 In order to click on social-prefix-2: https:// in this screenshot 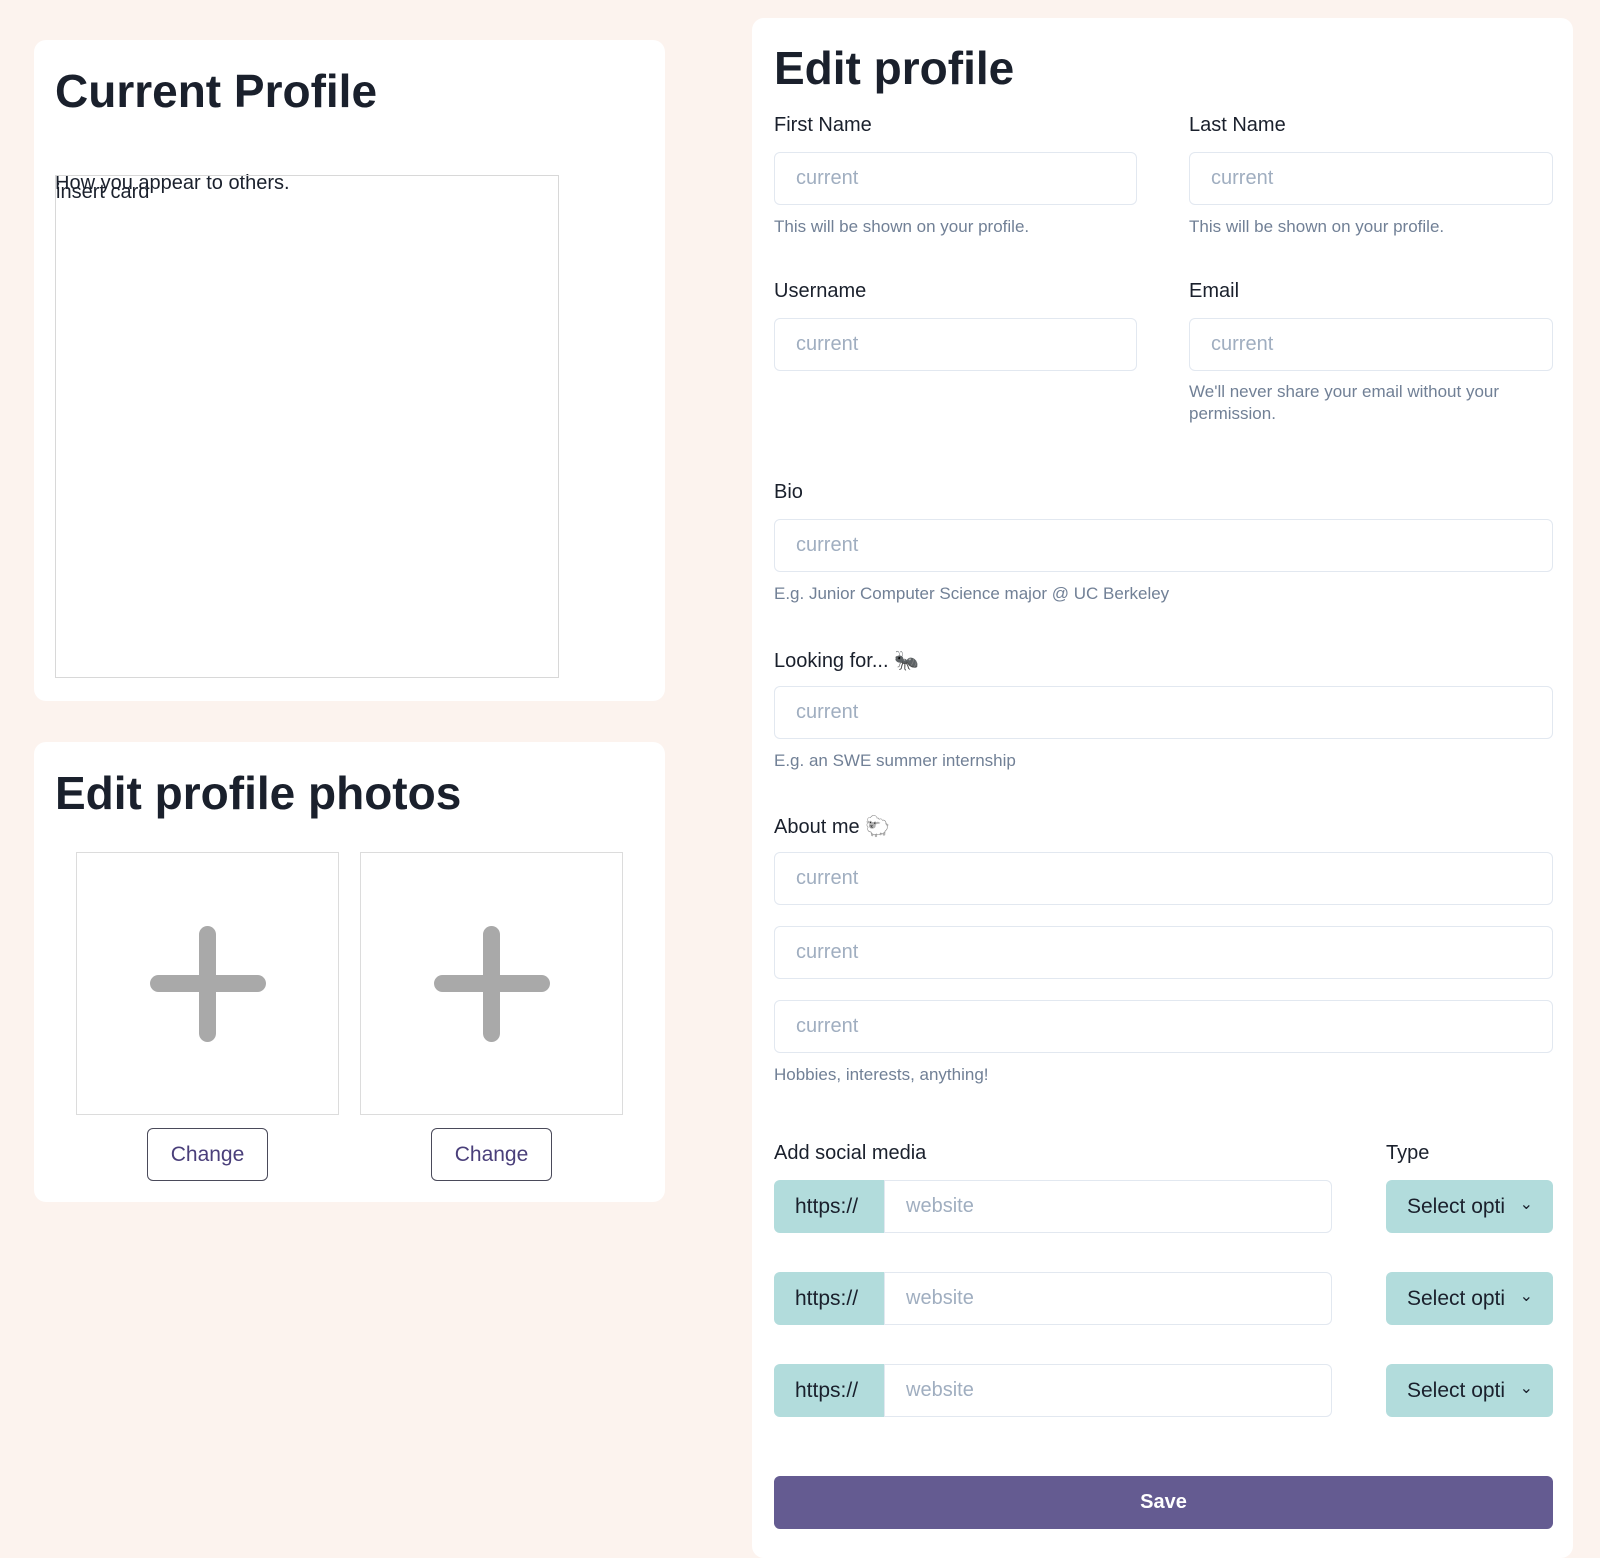, I will do `click(829, 1298)`.